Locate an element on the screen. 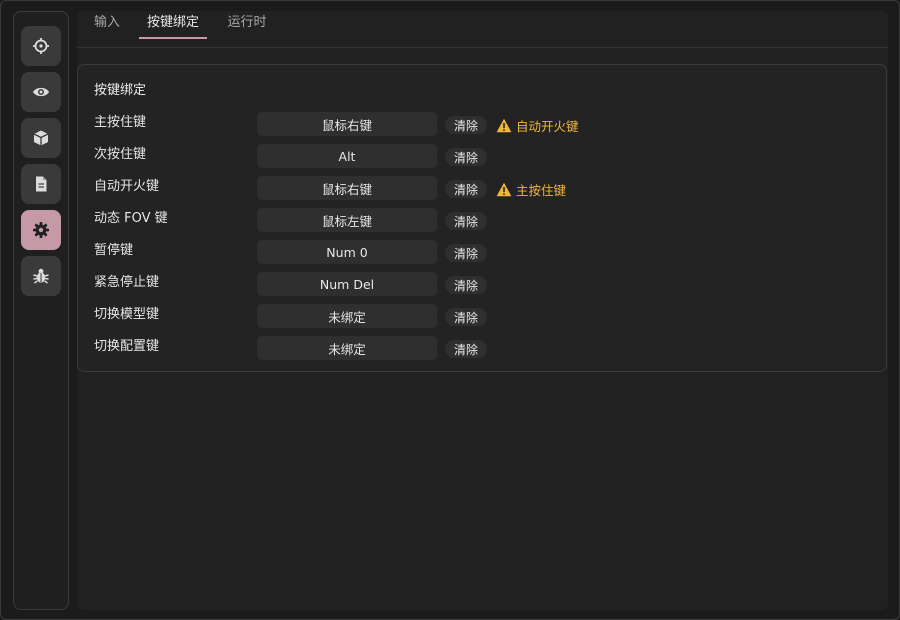  keybind-row-primary-hold: 主按住键 鼠标右键 清除 自动开火键 is located at coordinates (482, 122).